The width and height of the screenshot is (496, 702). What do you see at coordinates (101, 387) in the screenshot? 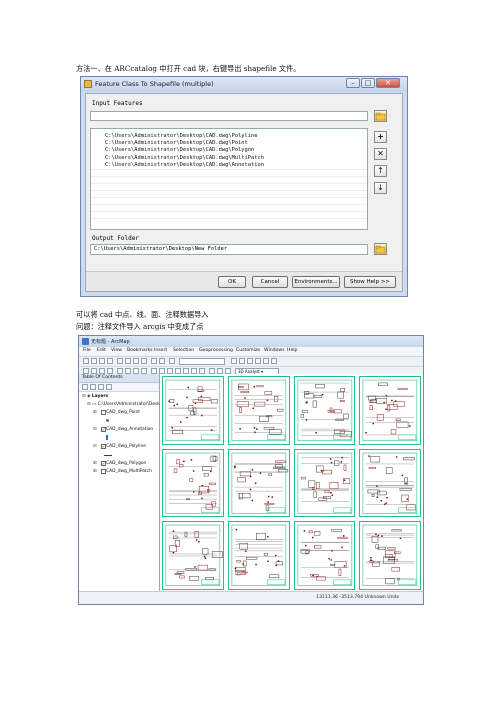
I see `list-by-visibility-icon` at bounding box center [101, 387].